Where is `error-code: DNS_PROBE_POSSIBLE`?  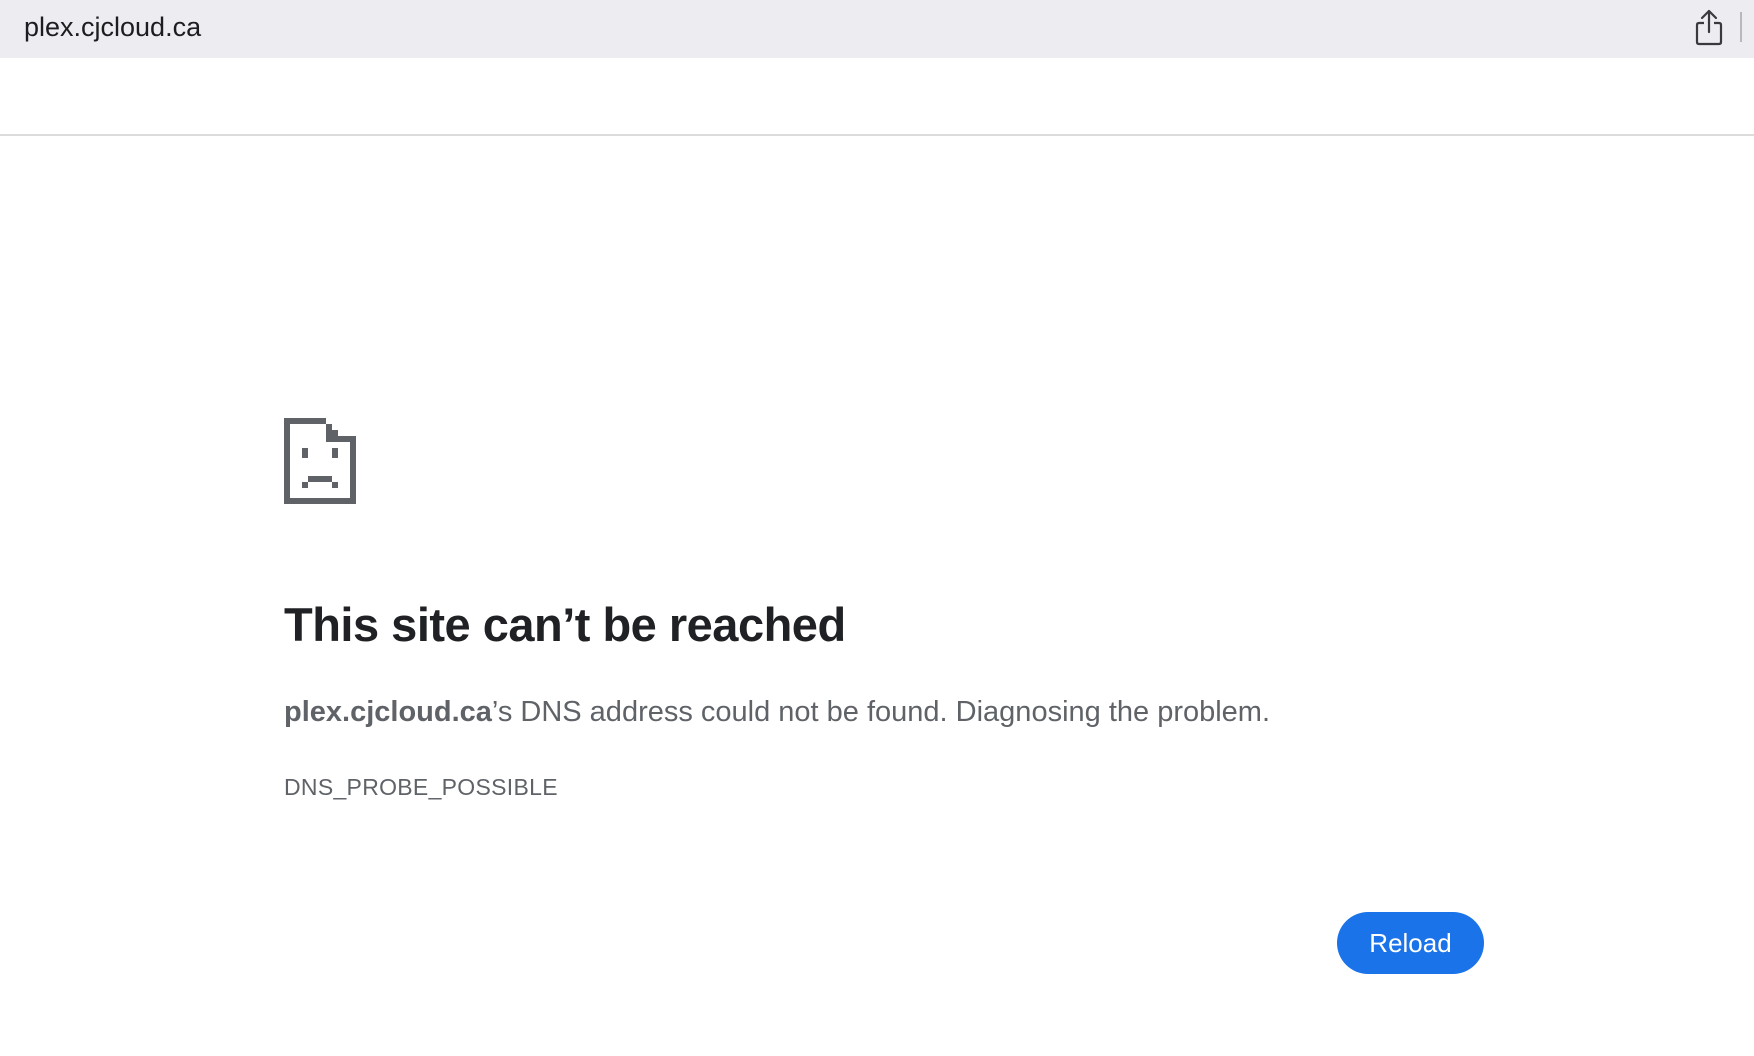 error-code: DNS_PROBE_POSSIBLE is located at coordinates (421, 787).